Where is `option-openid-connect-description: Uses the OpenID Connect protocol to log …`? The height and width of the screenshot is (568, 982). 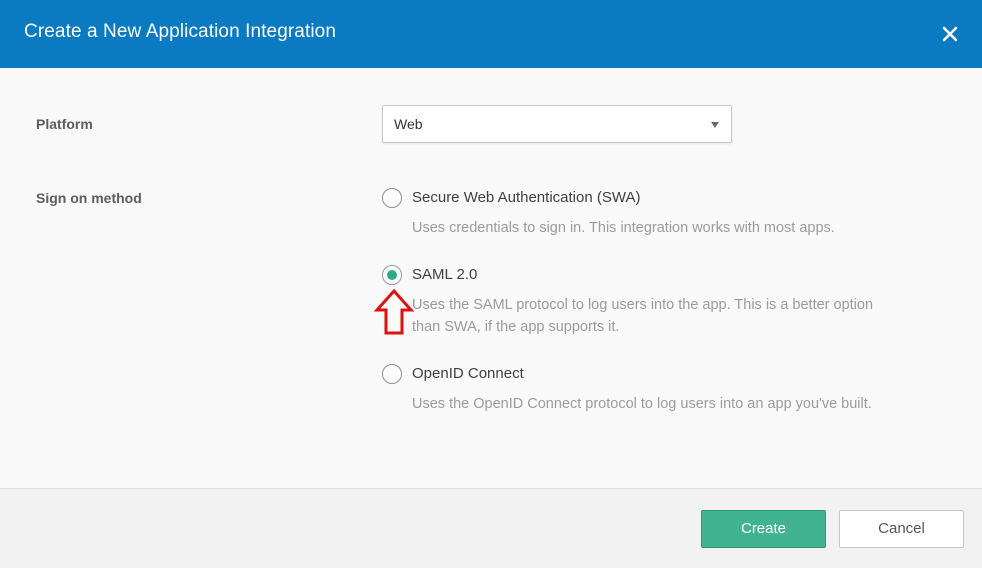 option-openid-connect-description: Uses the OpenID Connect protocol to log … is located at coordinates (642, 404).